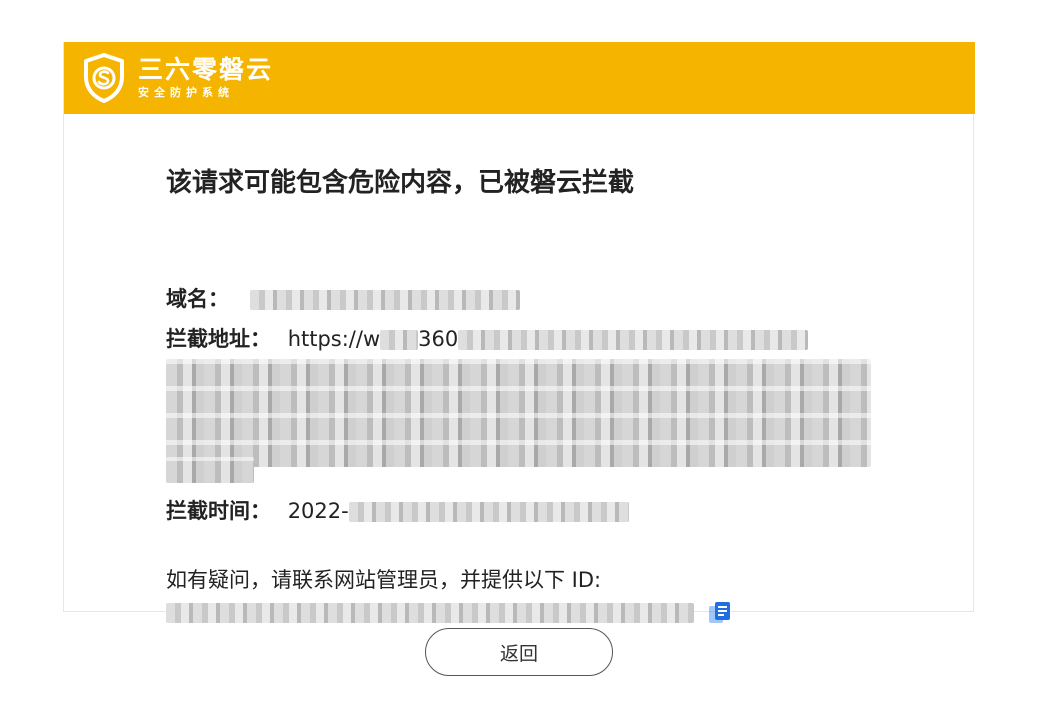  I want to click on back-button: 返回, so click(519, 652).